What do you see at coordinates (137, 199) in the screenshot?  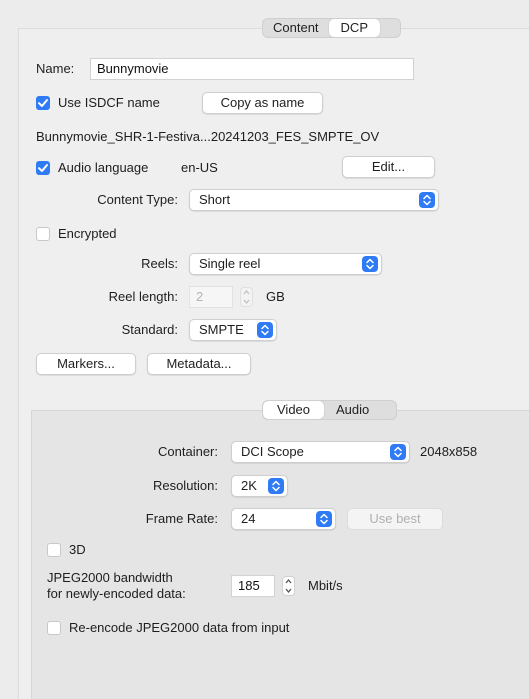 I see `content-type-label: Content Type:` at bounding box center [137, 199].